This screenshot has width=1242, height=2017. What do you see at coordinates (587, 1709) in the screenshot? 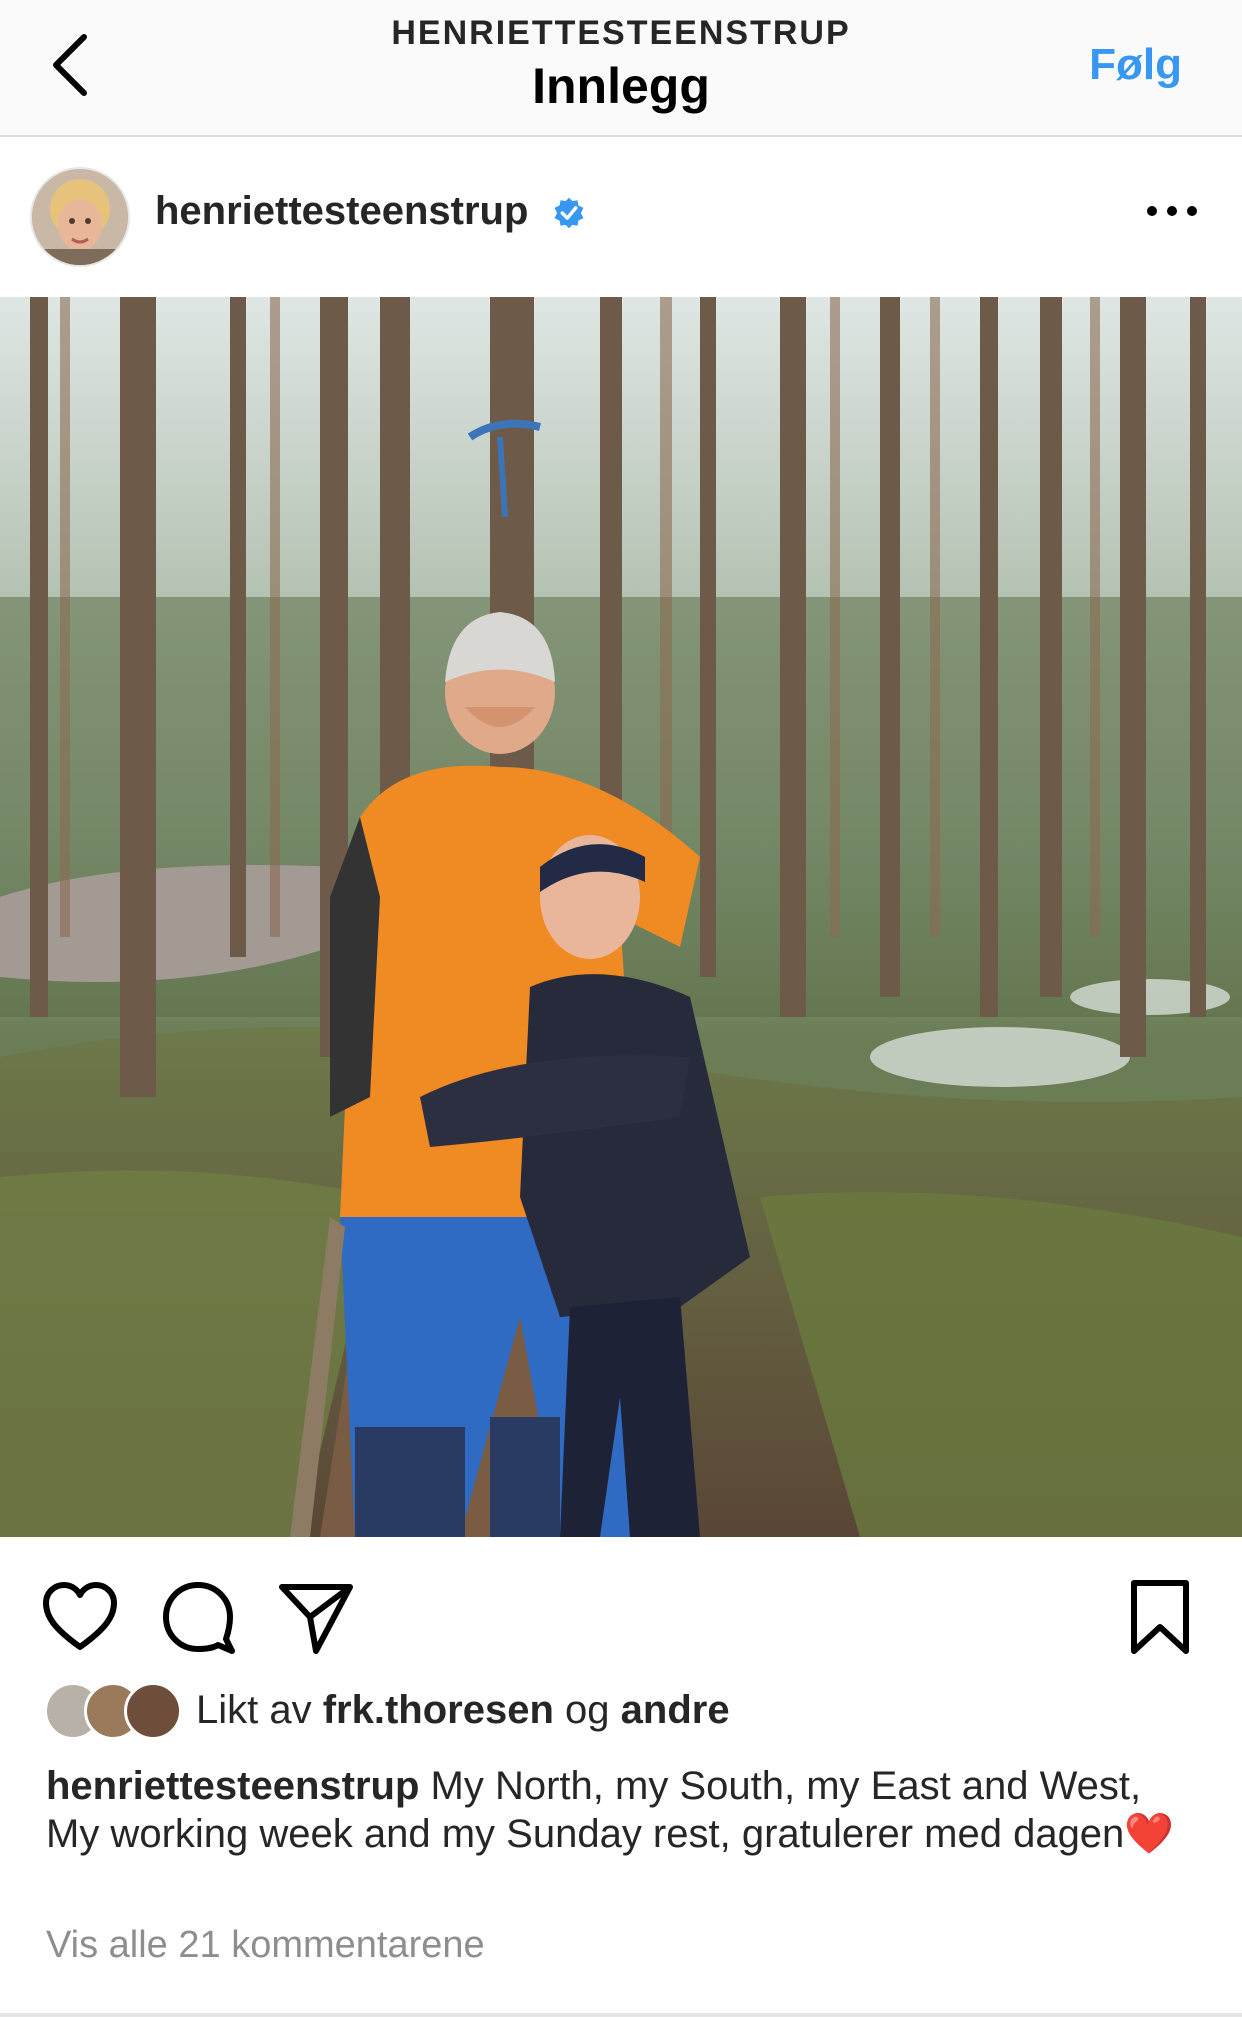
I see `likes-joiner: og` at bounding box center [587, 1709].